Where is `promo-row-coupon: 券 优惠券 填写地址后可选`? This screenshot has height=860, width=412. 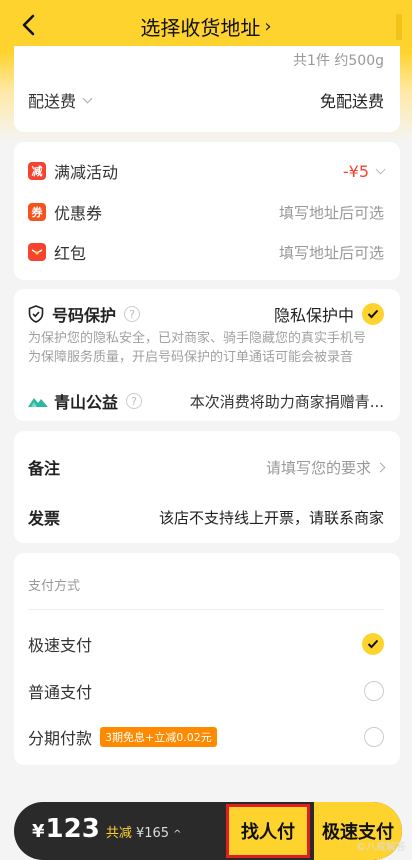 promo-row-coupon: 券 优惠券 填写地址后可选 is located at coordinates (206, 212).